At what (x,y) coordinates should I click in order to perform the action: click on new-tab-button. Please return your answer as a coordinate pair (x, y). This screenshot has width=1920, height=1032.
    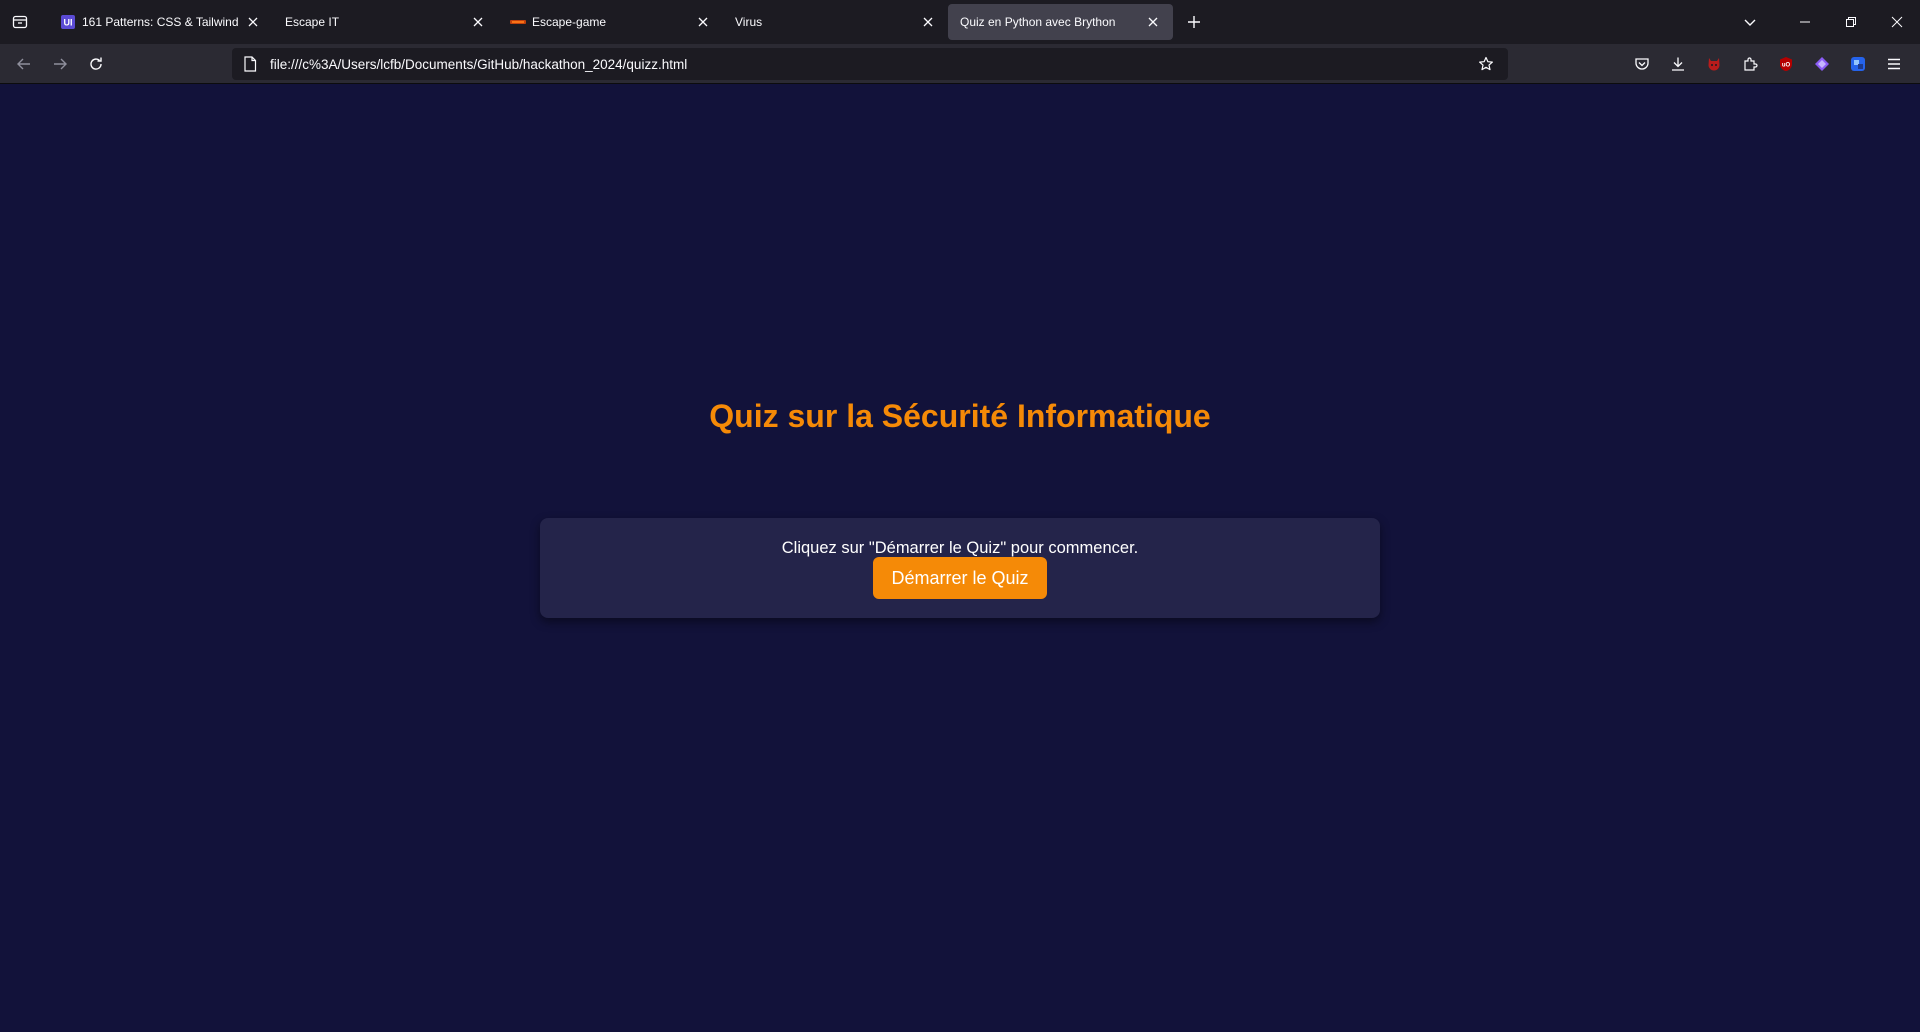
    Looking at the image, I should click on (1194, 22).